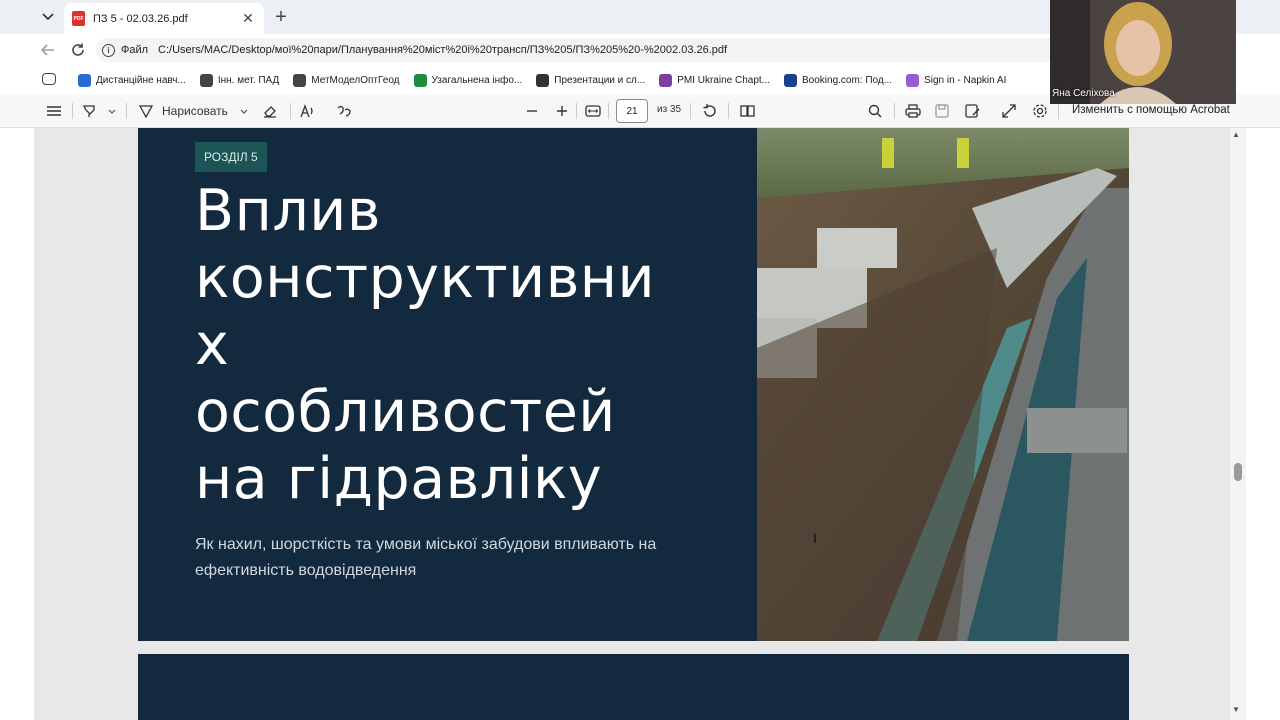  Describe the element at coordinates (78, 50) in the screenshot. I see `reload-icon` at that location.